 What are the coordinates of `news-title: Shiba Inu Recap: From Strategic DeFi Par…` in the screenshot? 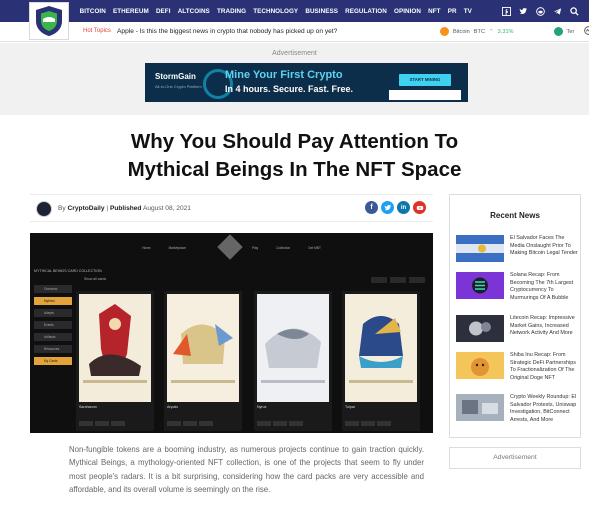 It's located at (545, 367).